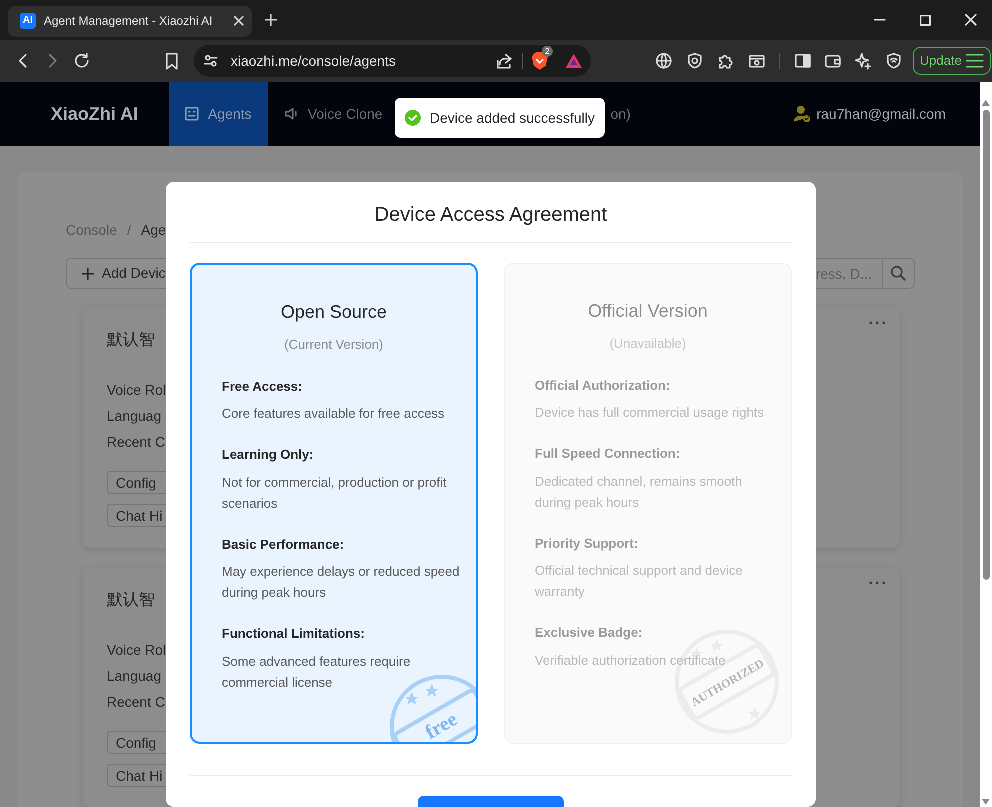 The width and height of the screenshot is (992, 807). Describe the element at coordinates (442, 725) in the screenshot. I see `stamp-label: free` at that location.